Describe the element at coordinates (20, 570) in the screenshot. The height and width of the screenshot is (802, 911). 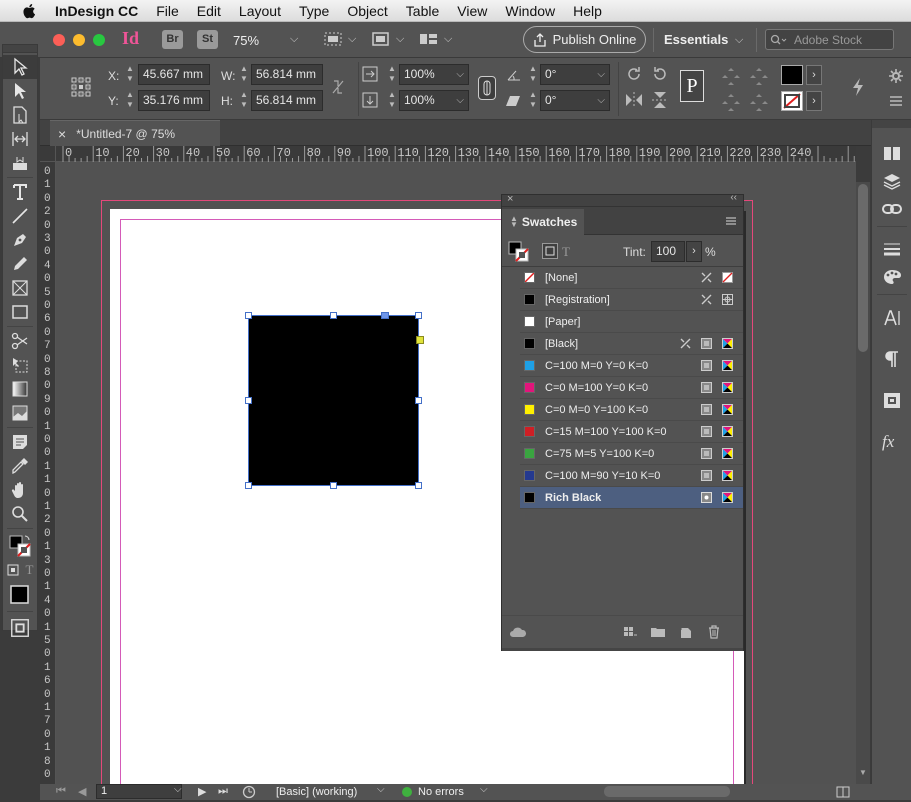
I see `formatting-affects-control: T` at that location.